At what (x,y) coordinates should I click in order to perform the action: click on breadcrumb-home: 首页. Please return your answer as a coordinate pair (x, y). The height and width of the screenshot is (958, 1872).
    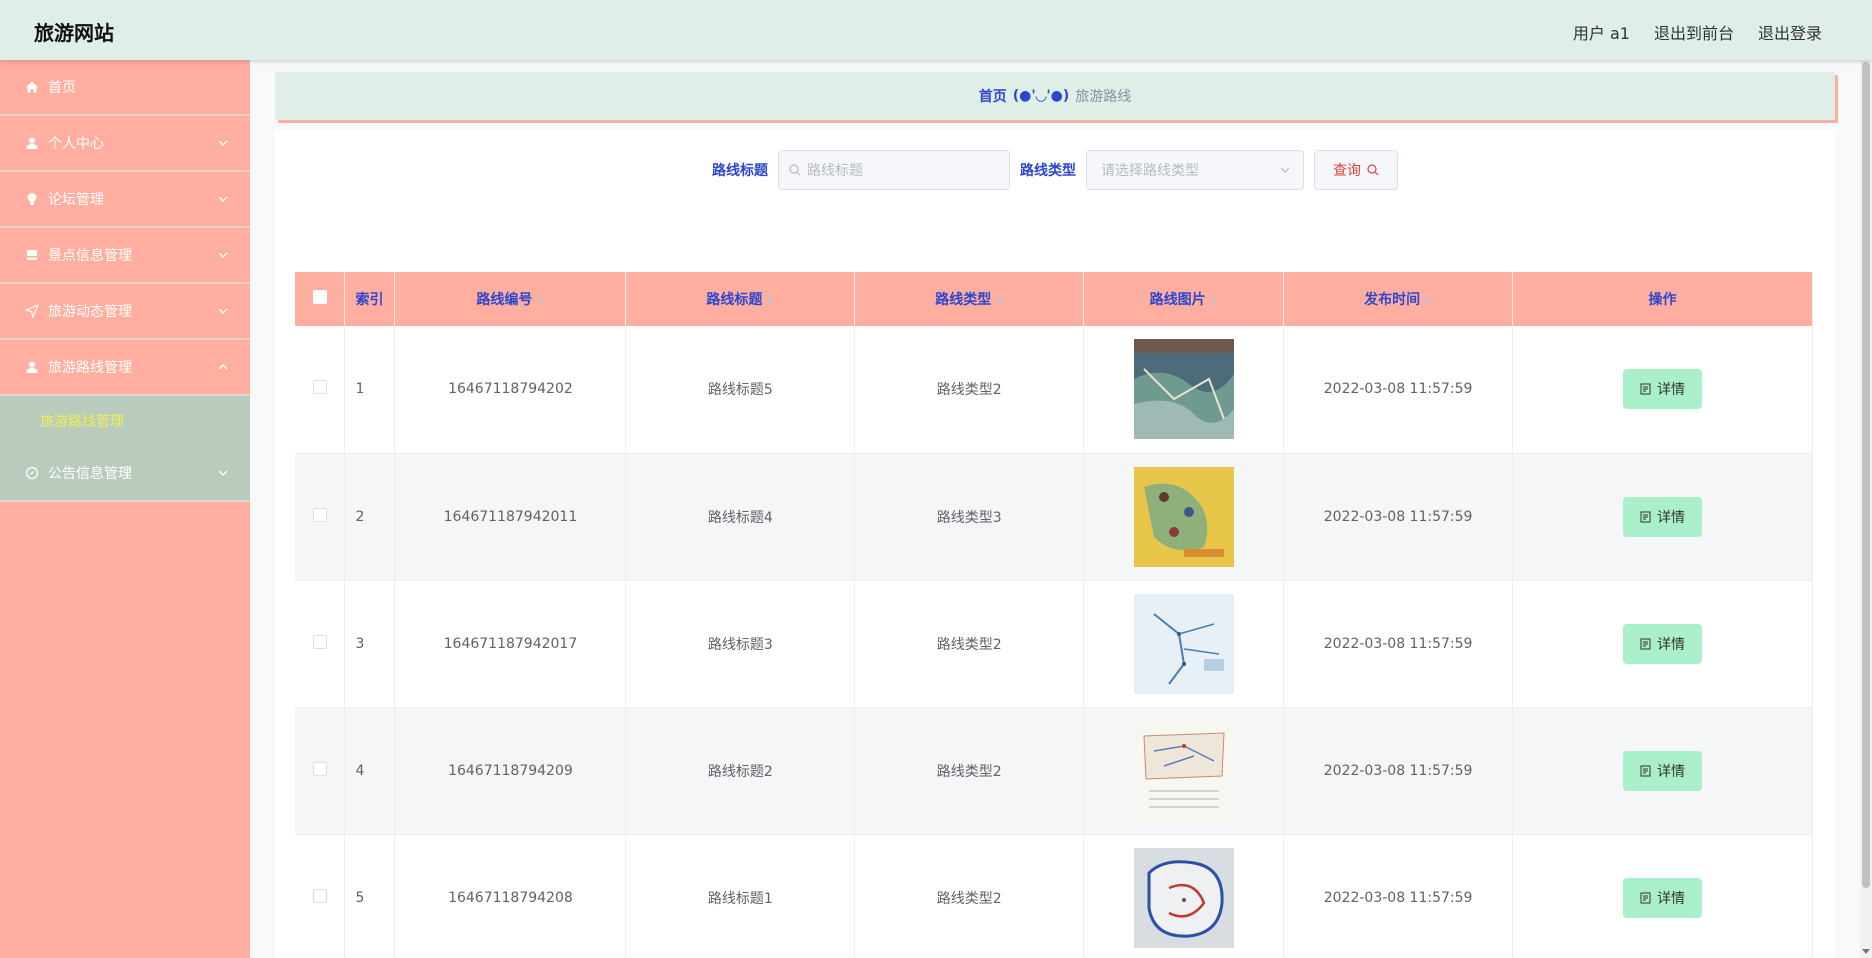
    Looking at the image, I should click on (993, 96).